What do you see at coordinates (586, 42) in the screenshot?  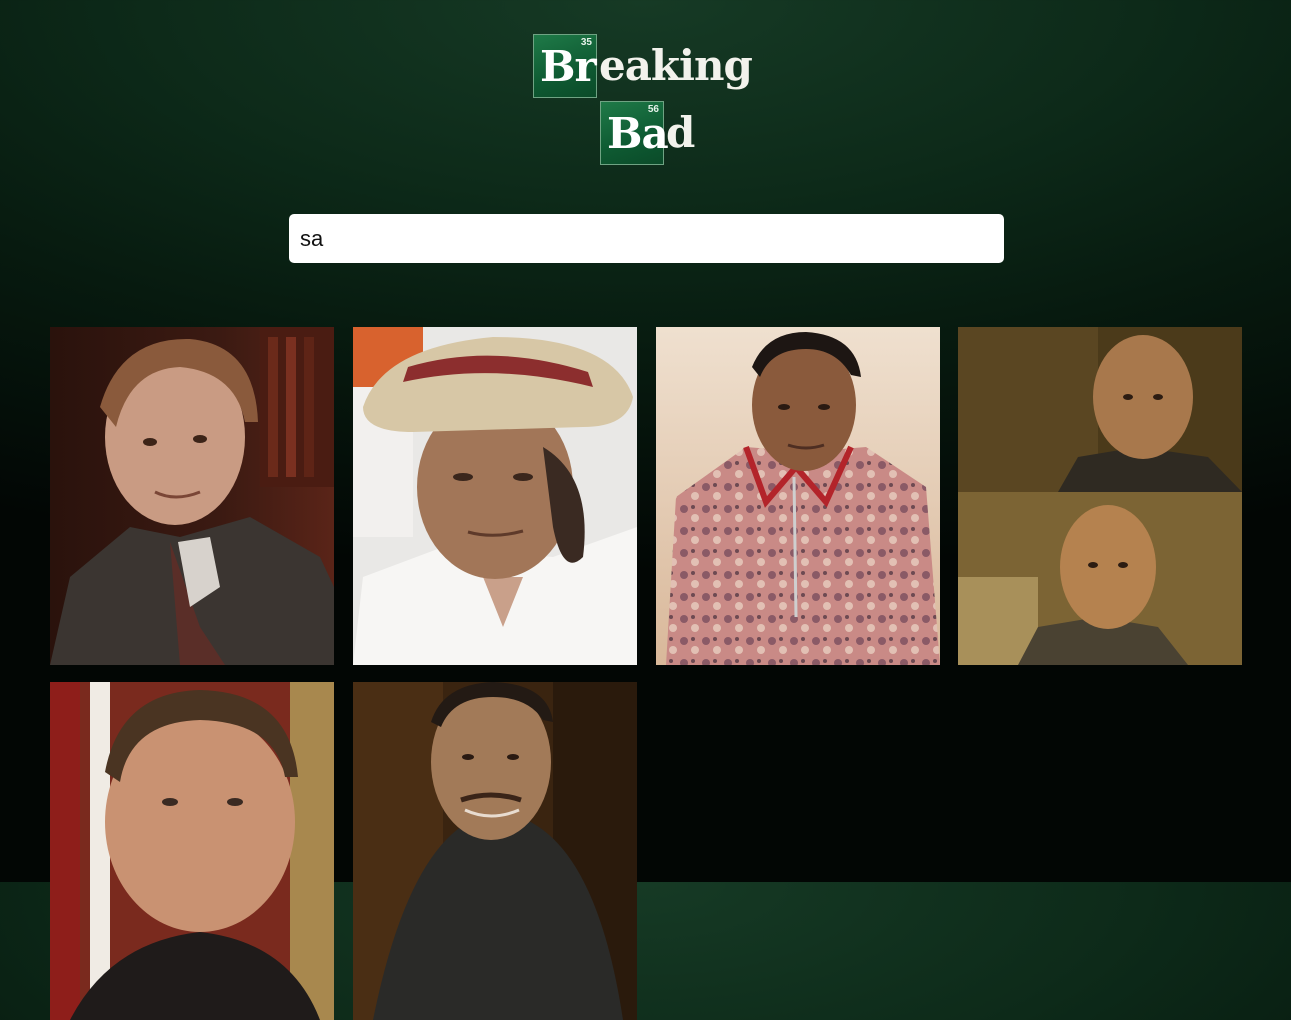 I see `logo-element-number-br: 35` at bounding box center [586, 42].